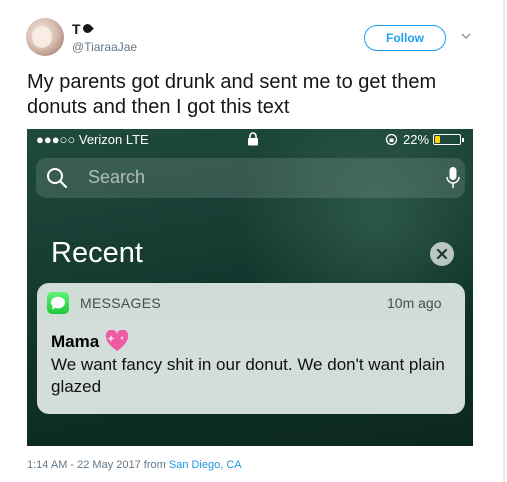 This screenshot has width=507, height=482. What do you see at coordinates (120, 303) in the screenshot?
I see `notification-app-name: MESSAGES` at bounding box center [120, 303].